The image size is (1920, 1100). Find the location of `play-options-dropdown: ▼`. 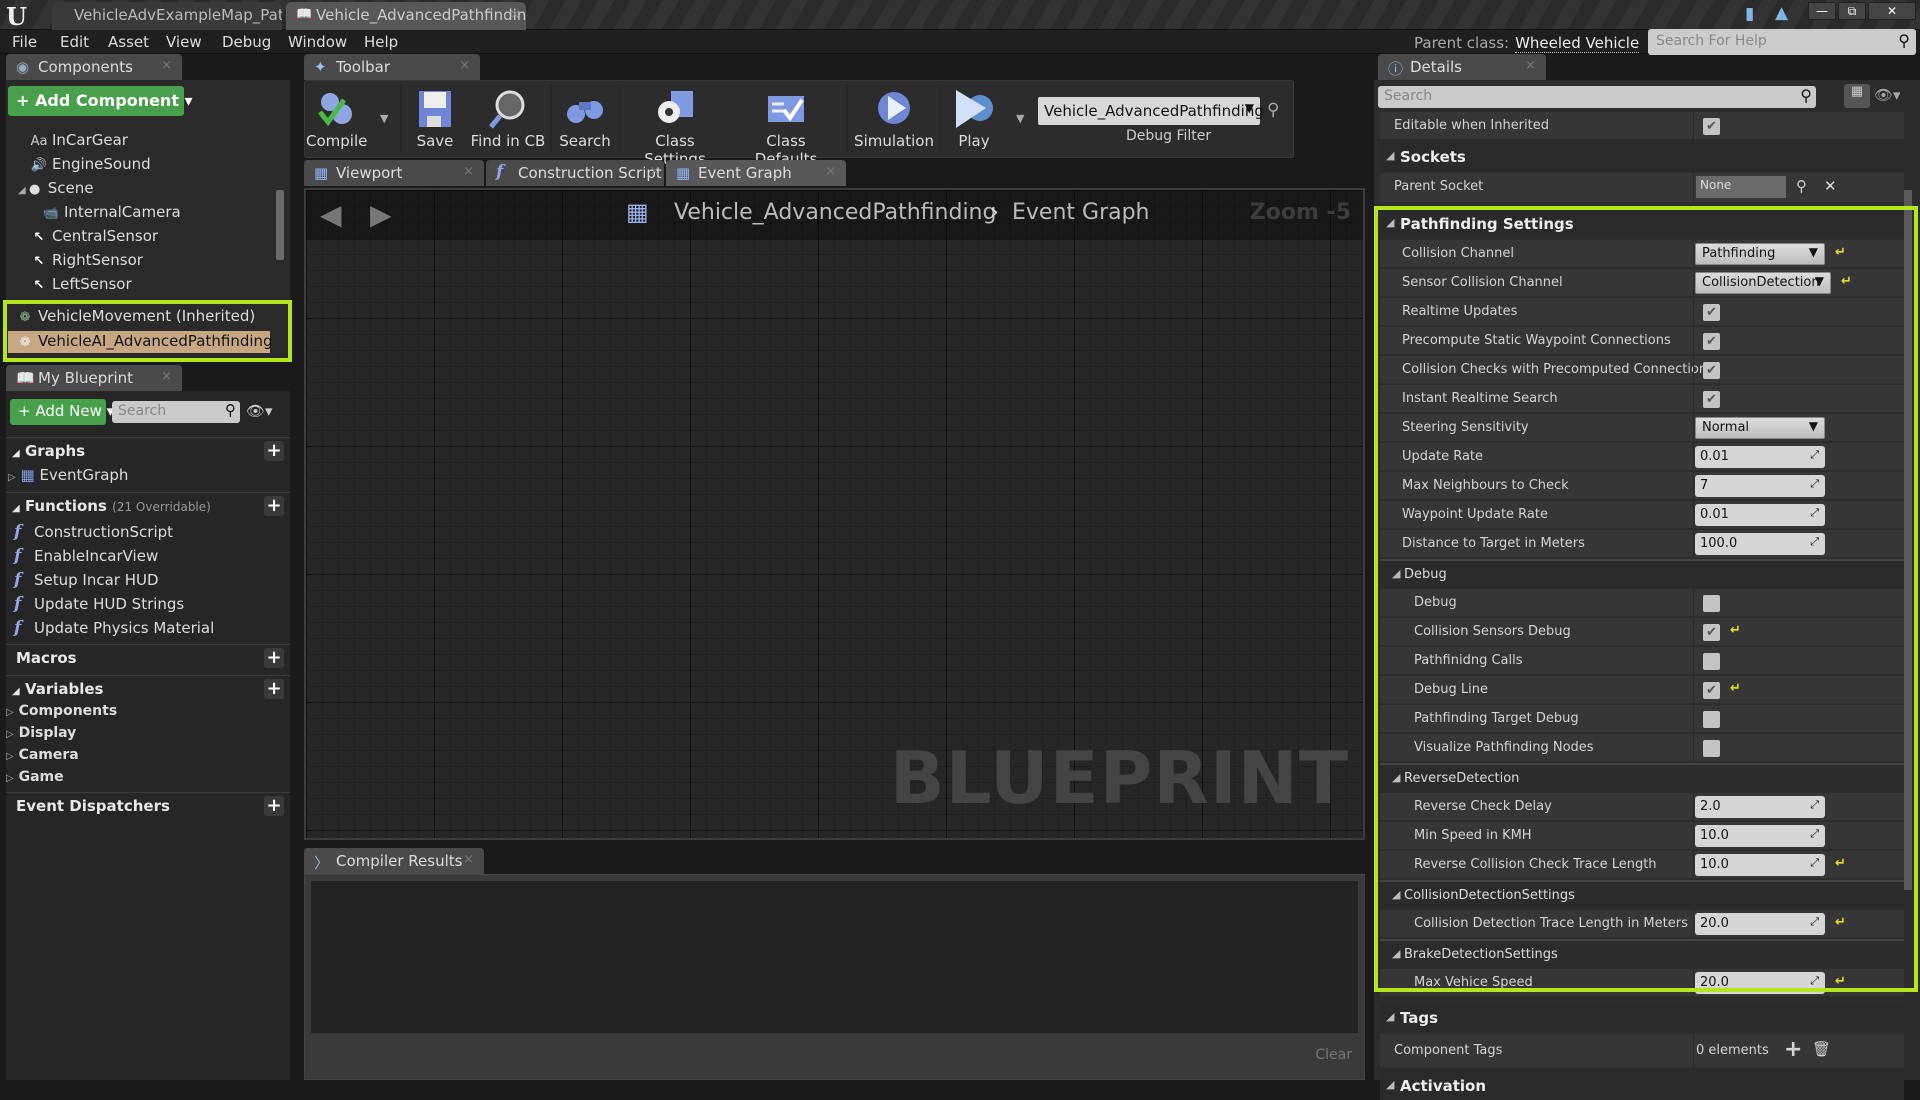

play-options-dropdown: ▼ is located at coordinates (1020, 118).